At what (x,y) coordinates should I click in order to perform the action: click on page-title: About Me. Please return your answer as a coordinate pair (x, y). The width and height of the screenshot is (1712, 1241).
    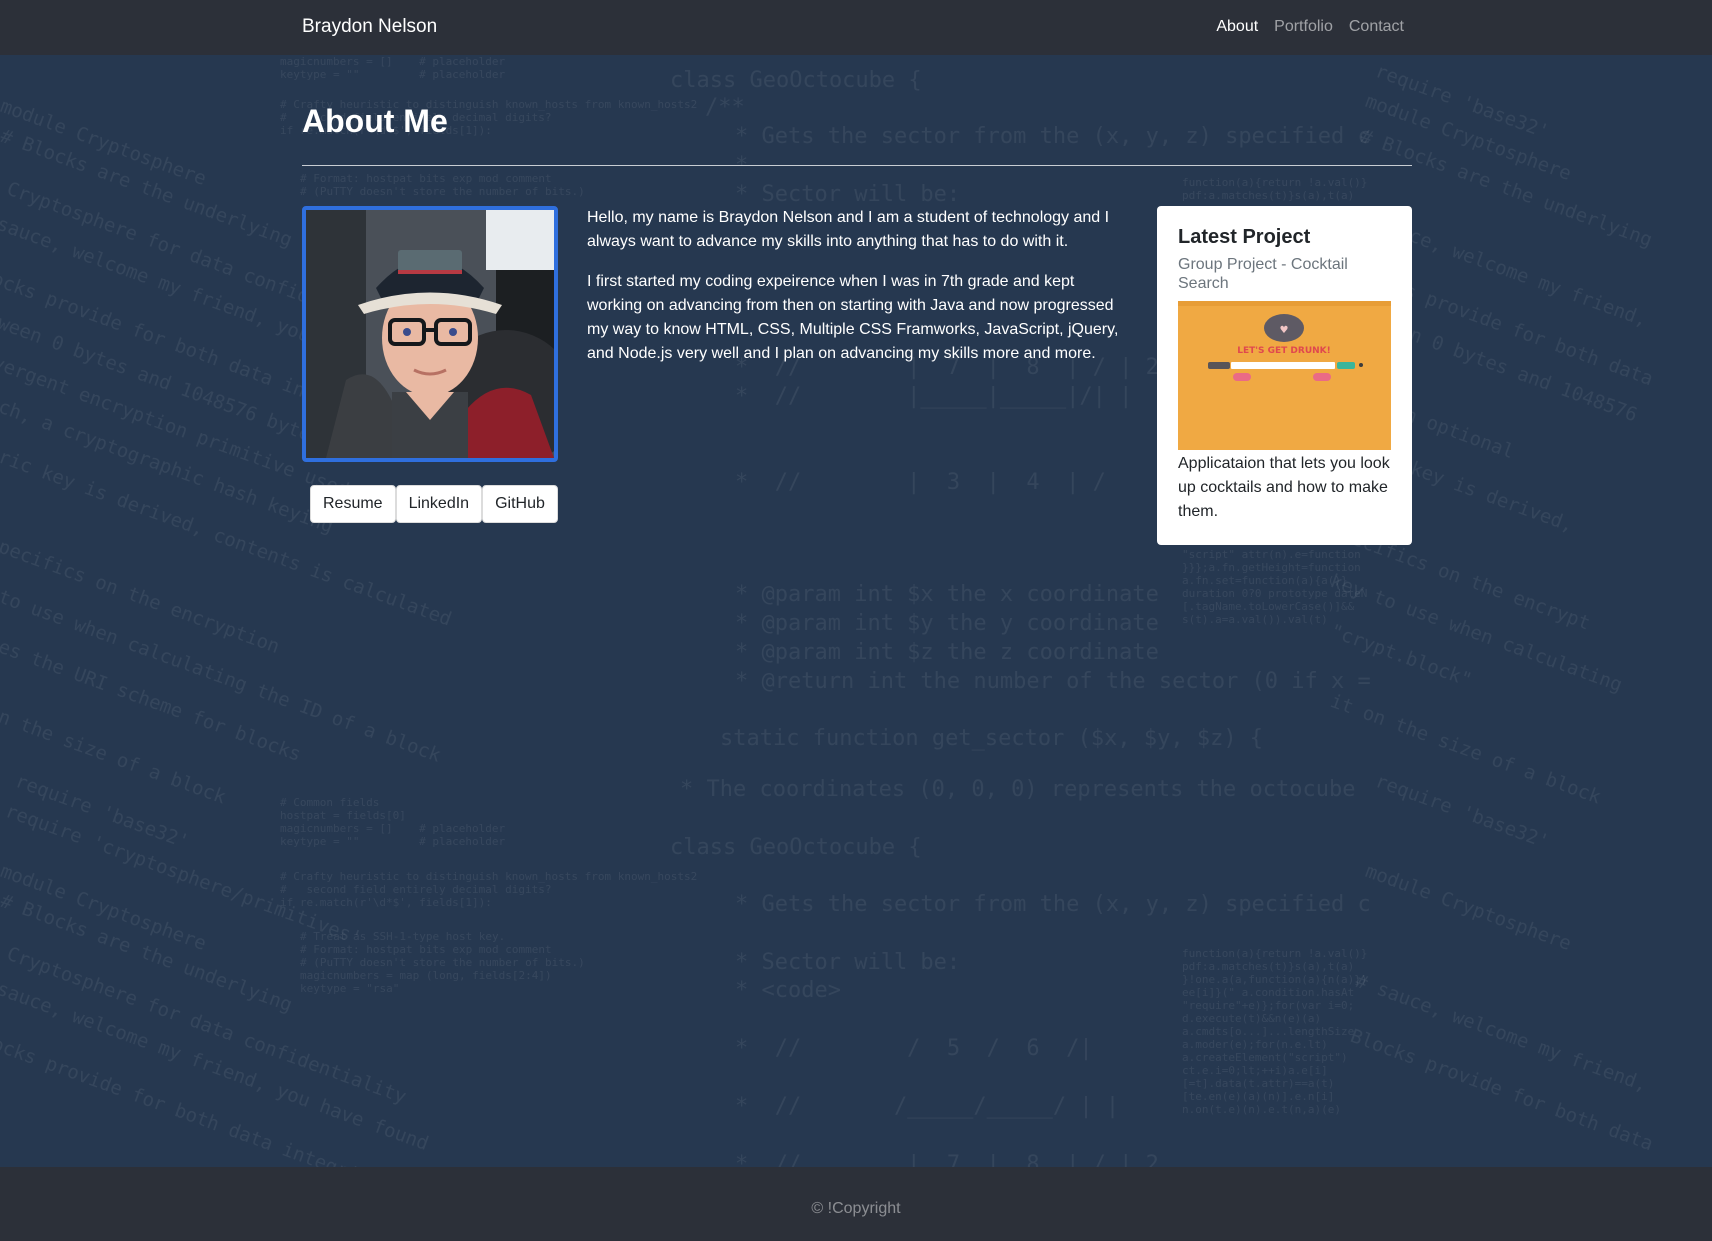
    Looking at the image, I should click on (375, 121).